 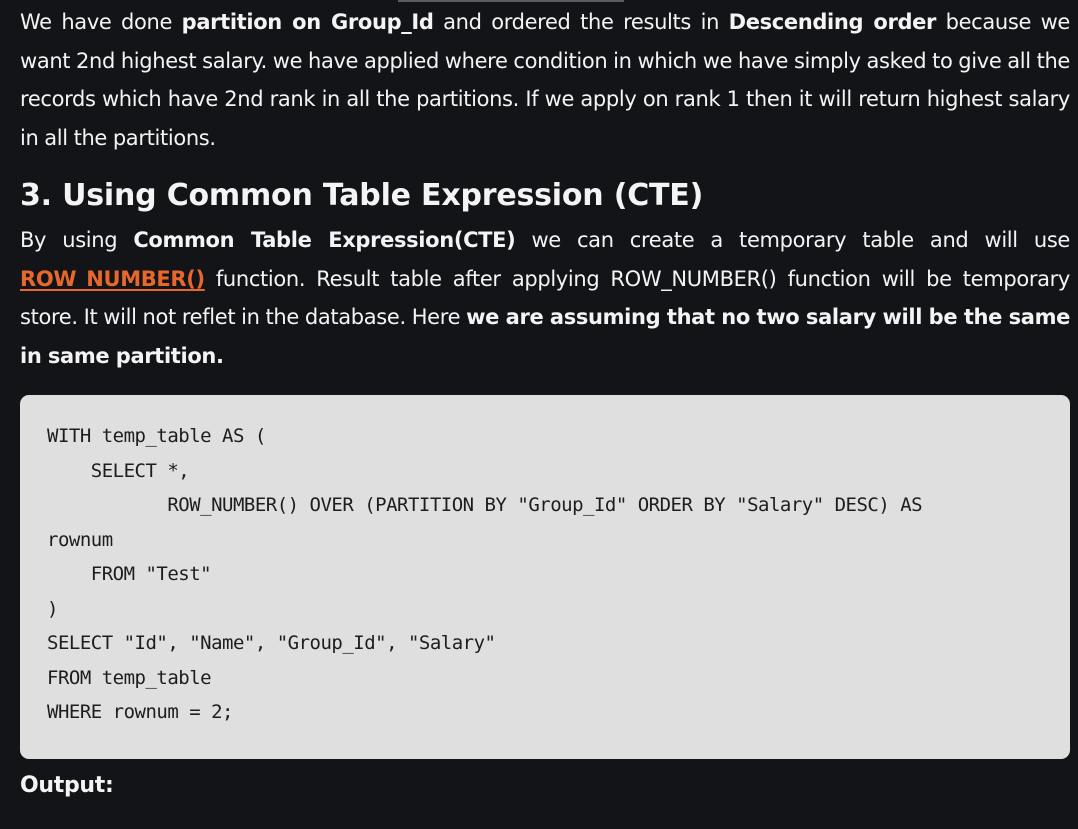 I want to click on row-number-link: ROW_NUMBER(), so click(x=112, y=279).